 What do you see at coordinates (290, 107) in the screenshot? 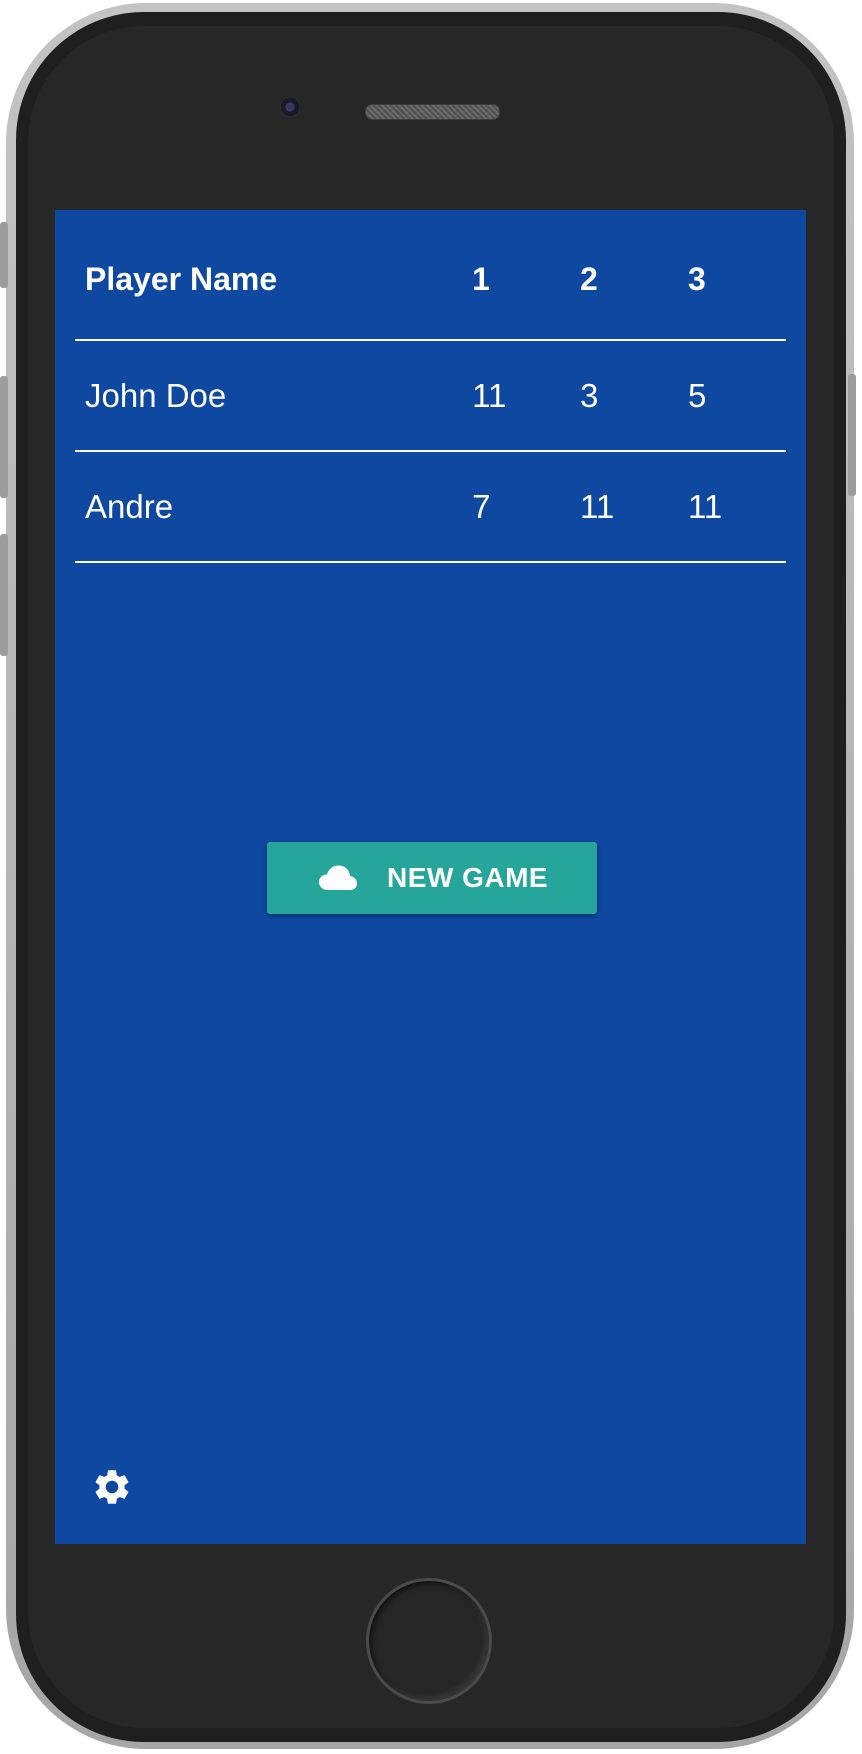
I see `front-camera` at bounding box center [290, 107].